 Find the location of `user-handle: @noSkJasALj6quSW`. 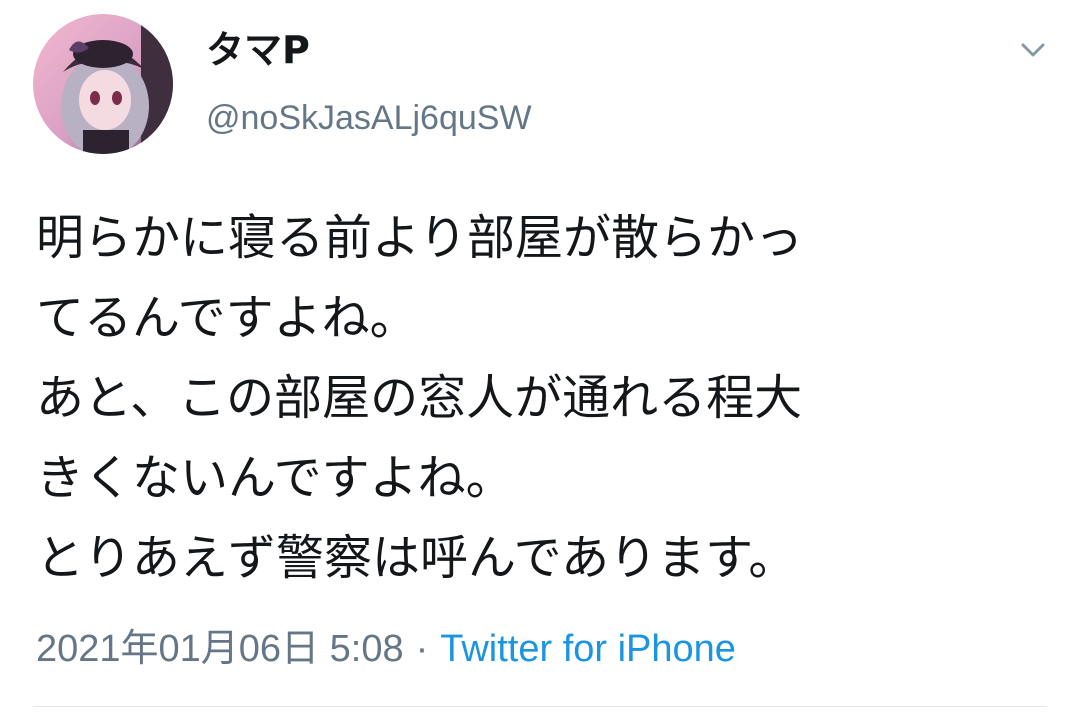

user-handle: @noSkJasALj6quSW is located at coordinates (369, 118).